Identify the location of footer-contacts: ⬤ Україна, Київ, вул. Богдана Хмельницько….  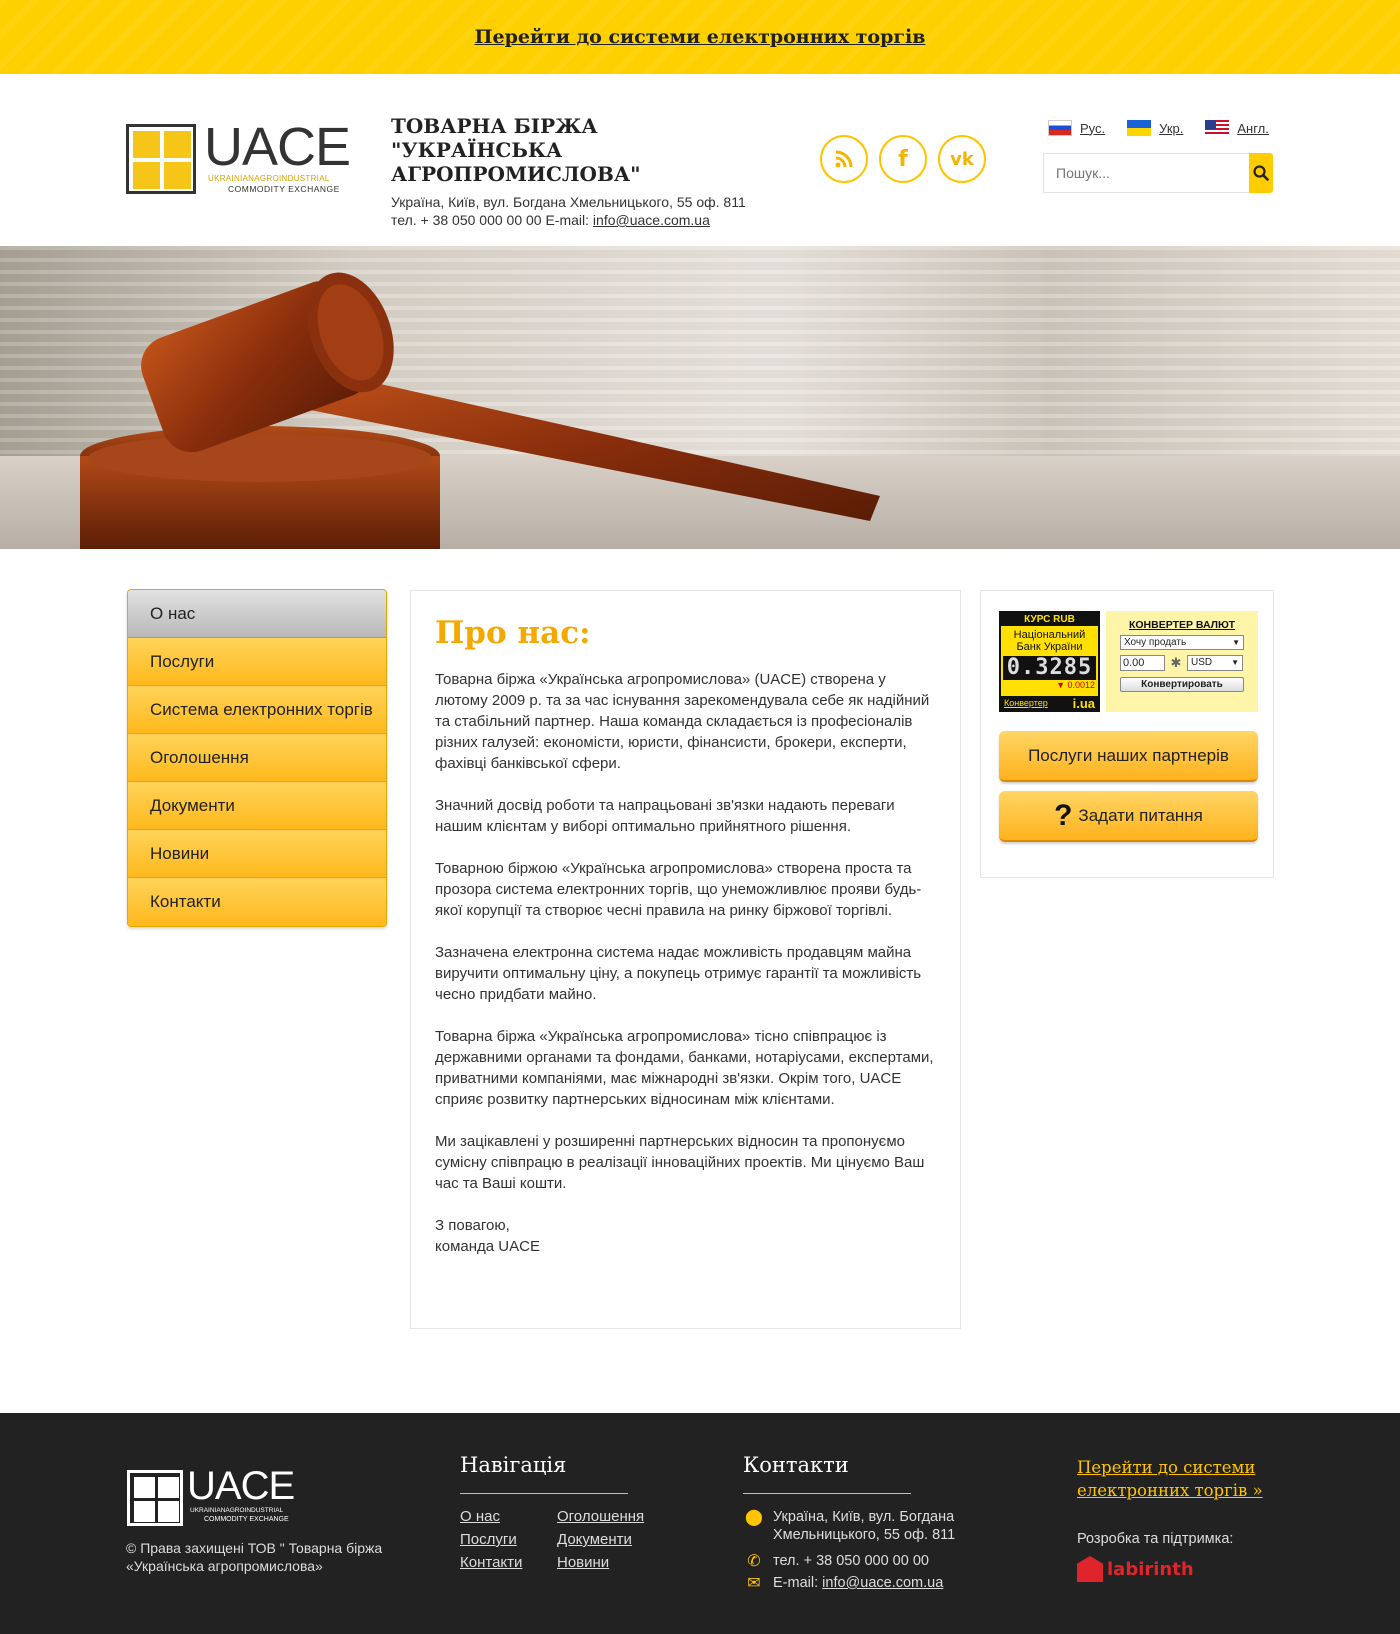
(859, 1552).